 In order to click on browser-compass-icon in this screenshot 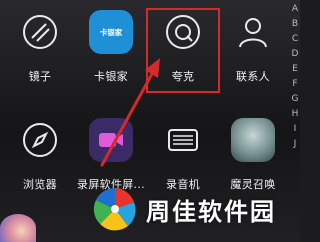, I will do `click(40, 140)`.